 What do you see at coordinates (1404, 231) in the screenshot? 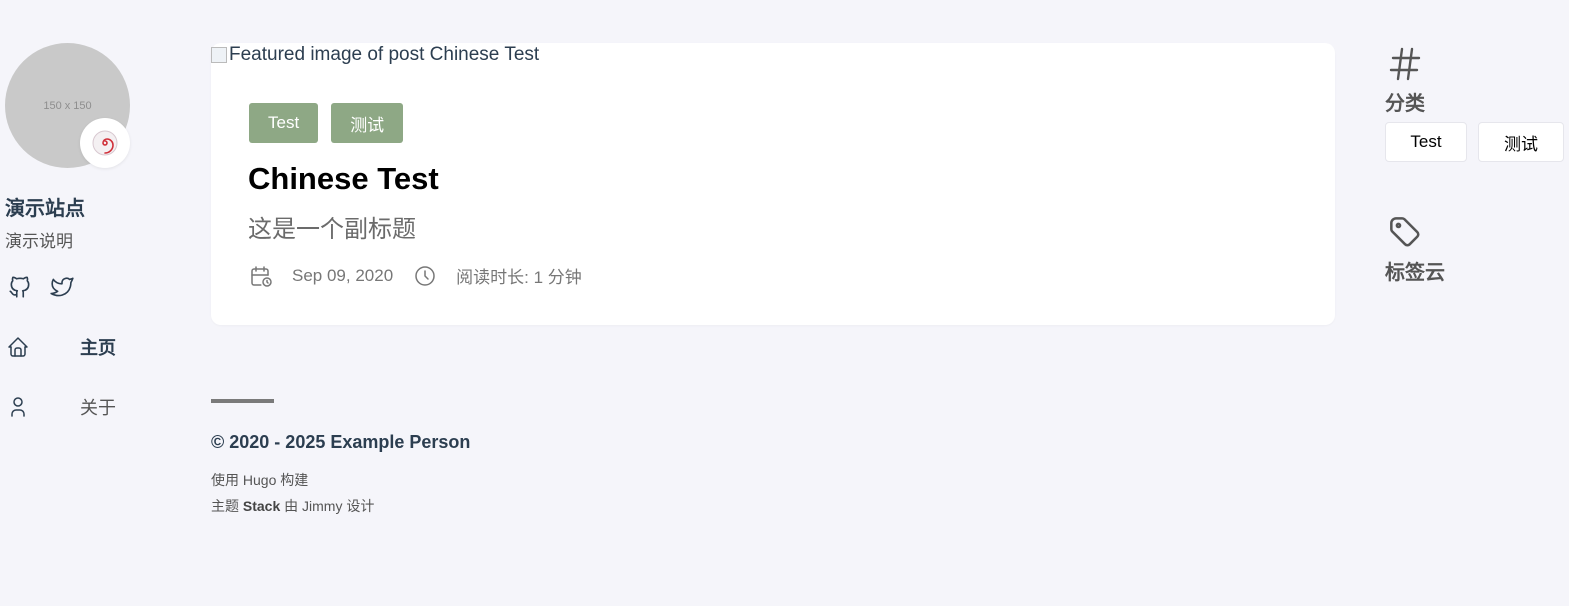
I see `tag-icon` at bounding box center [1404, 231].